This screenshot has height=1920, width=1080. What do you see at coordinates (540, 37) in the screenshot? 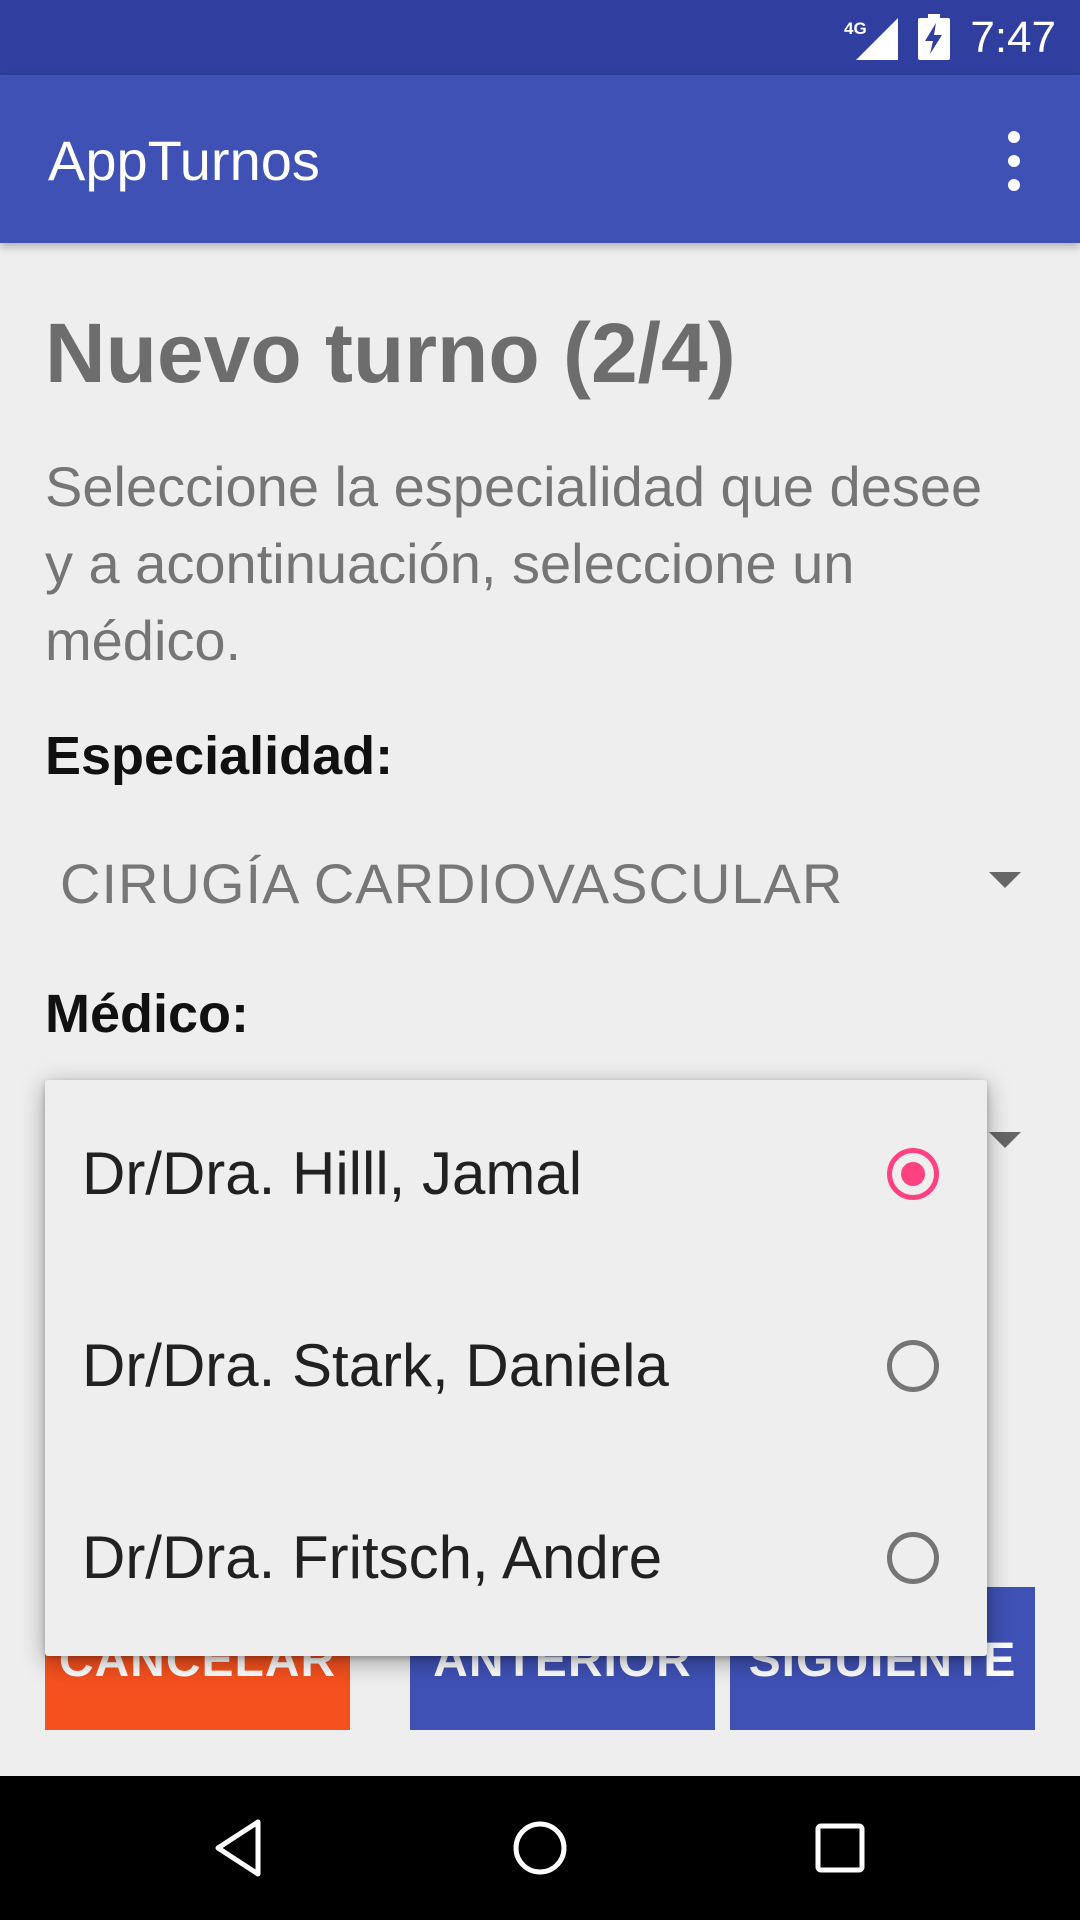
I see `status-bar: 4G 7:47` at bounding box center [540, 37].